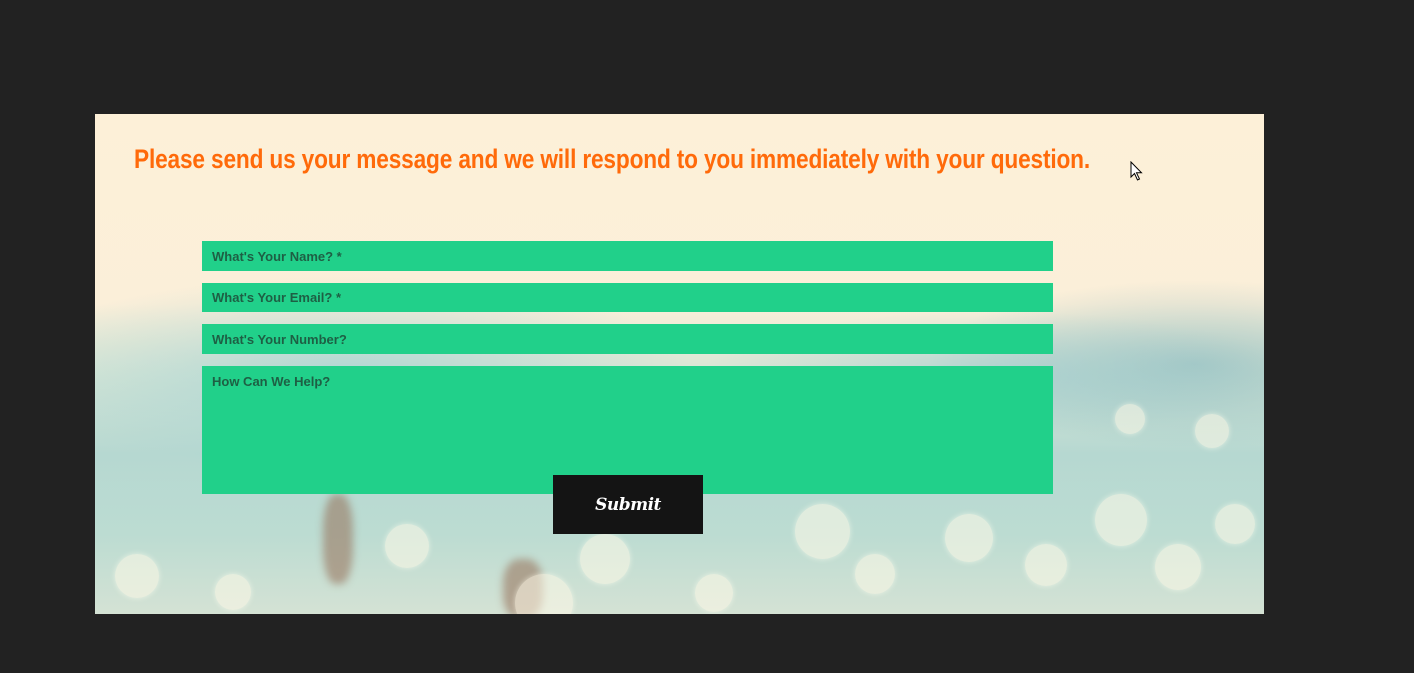 The image size is (1414, 673). Describe the element at coordinates (627, 339) in the screenshot. I see `phone-number-field` at that location.